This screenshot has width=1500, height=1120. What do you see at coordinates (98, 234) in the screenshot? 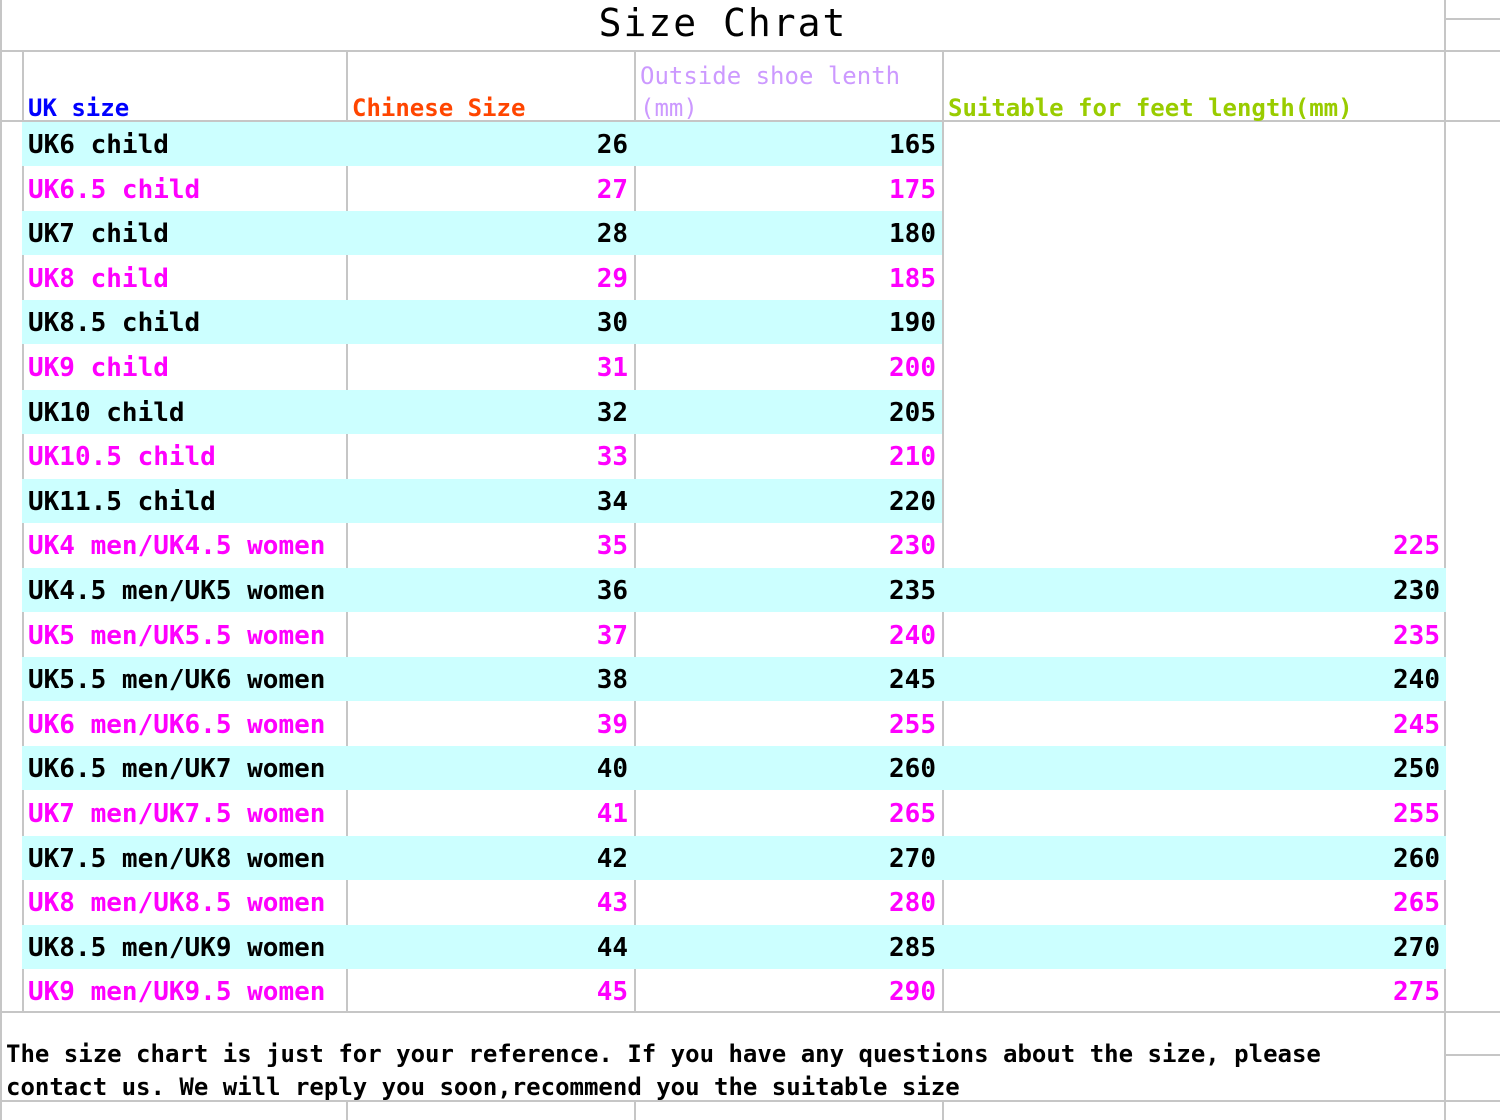
I see `uk-size-cell: UK7 child` at bounding box center [98, 234].